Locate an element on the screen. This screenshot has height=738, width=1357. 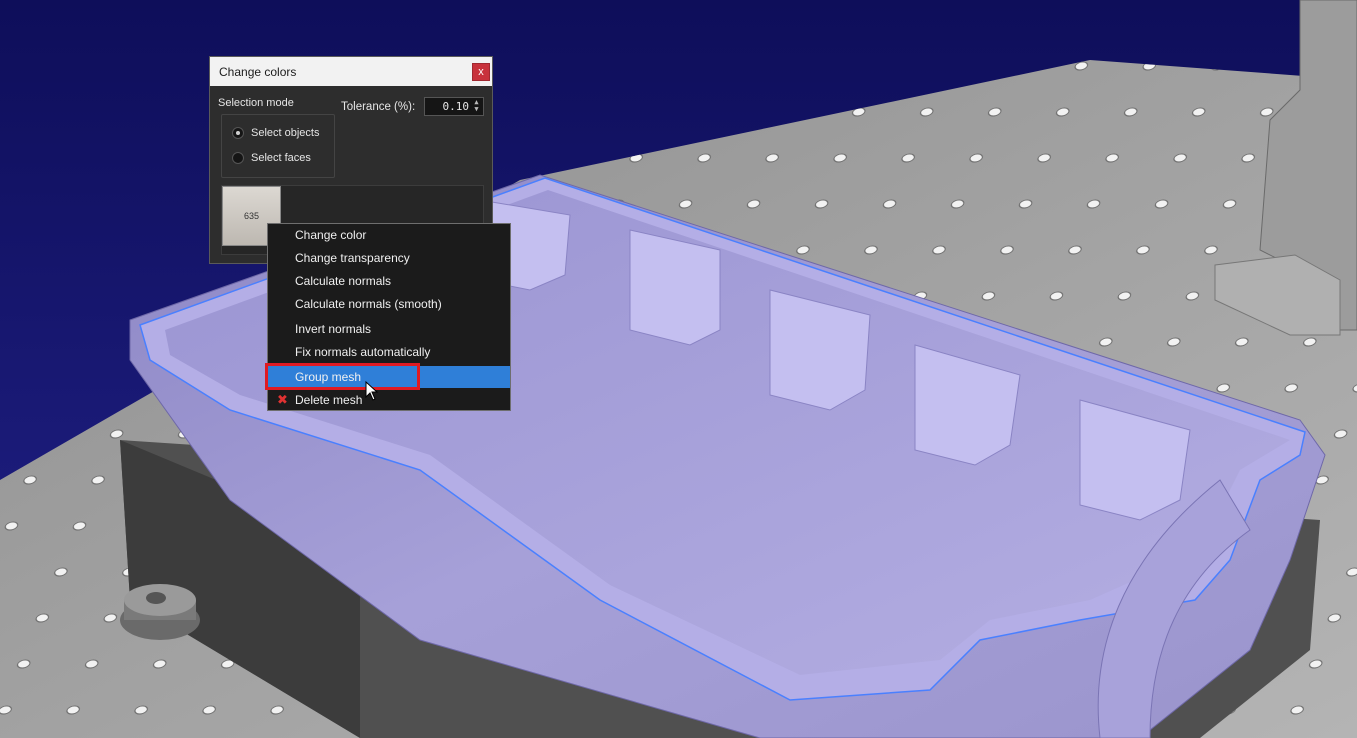
menu-item-change-transparency: Change transparency is located at coordinates (389, 258).